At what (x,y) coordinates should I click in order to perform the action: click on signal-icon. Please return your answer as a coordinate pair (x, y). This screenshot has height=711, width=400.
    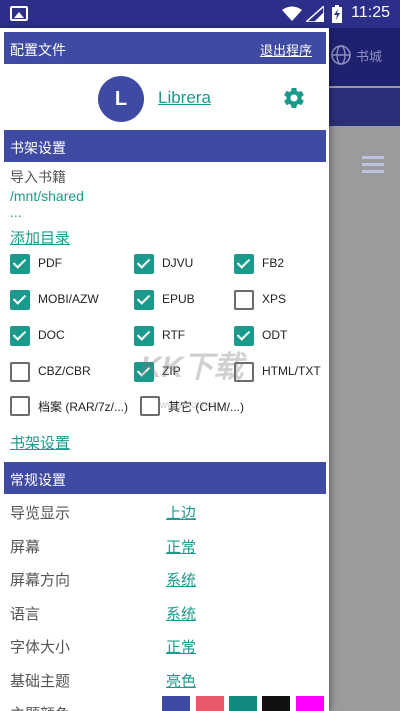
    Looking at the image, I should click on (315, 14).